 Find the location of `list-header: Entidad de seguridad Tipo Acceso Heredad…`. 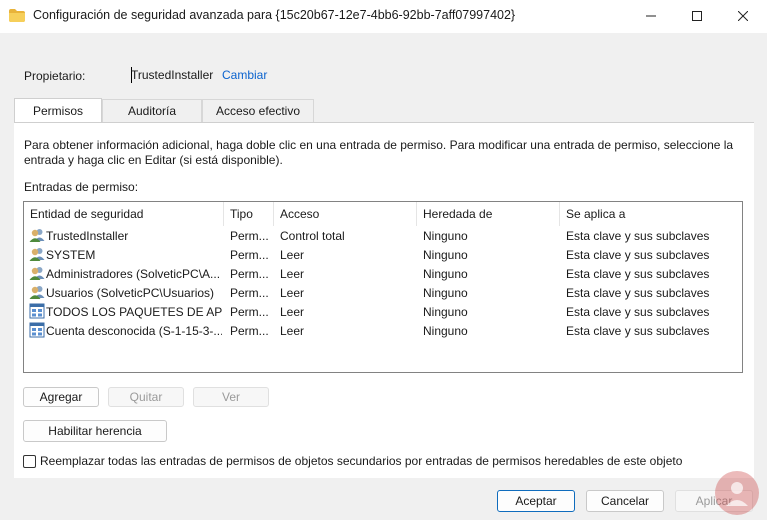

list-header: Entidad de seguridad Tipo Acceso Heredad… is located at coordinates (383, 214).